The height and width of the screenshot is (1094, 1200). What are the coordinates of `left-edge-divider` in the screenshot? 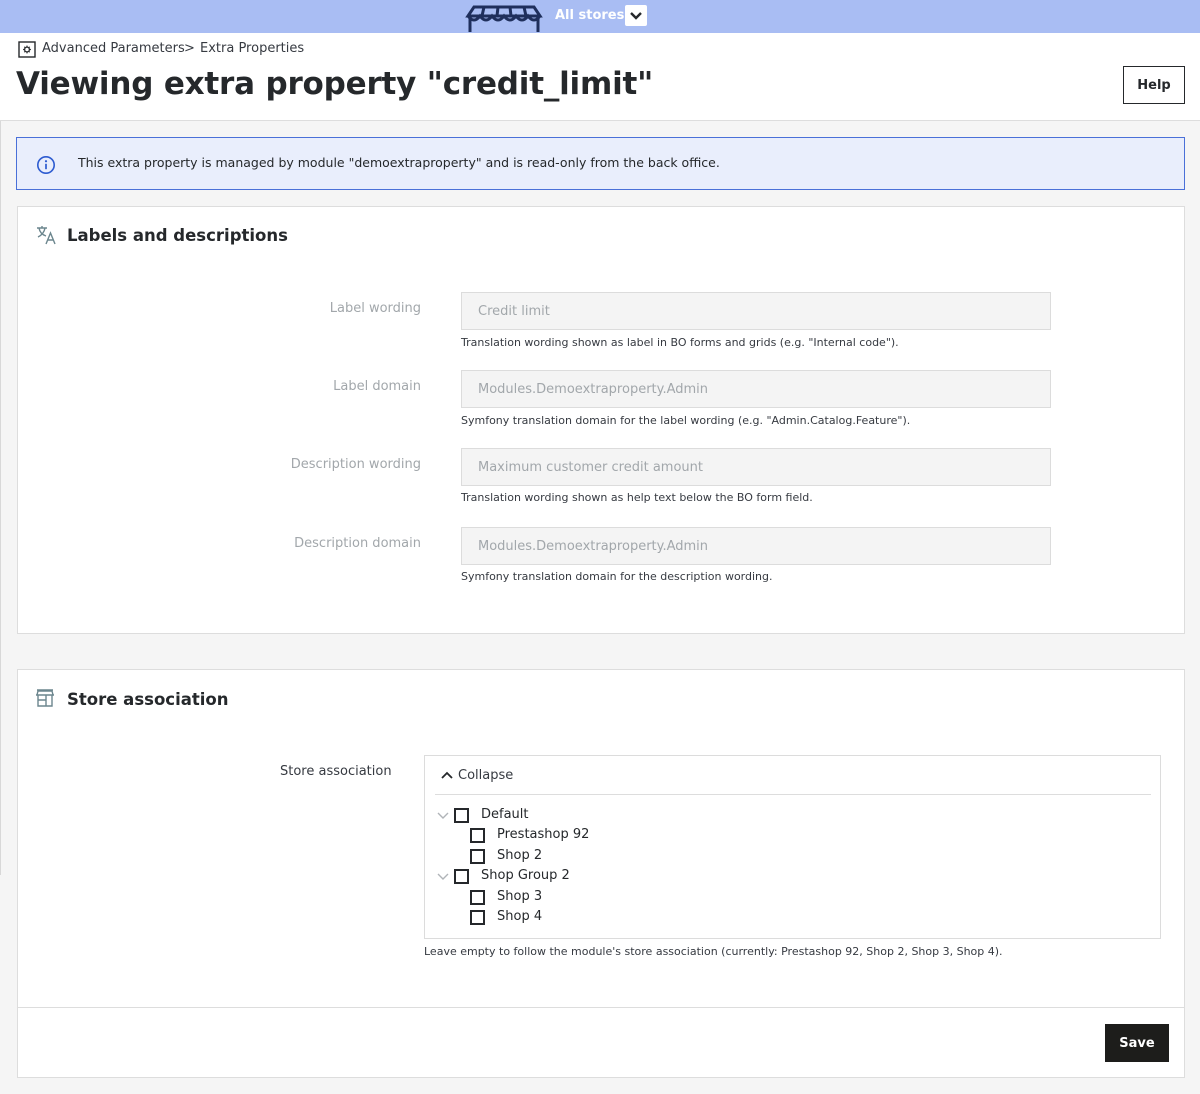 It's located at (0, 498).